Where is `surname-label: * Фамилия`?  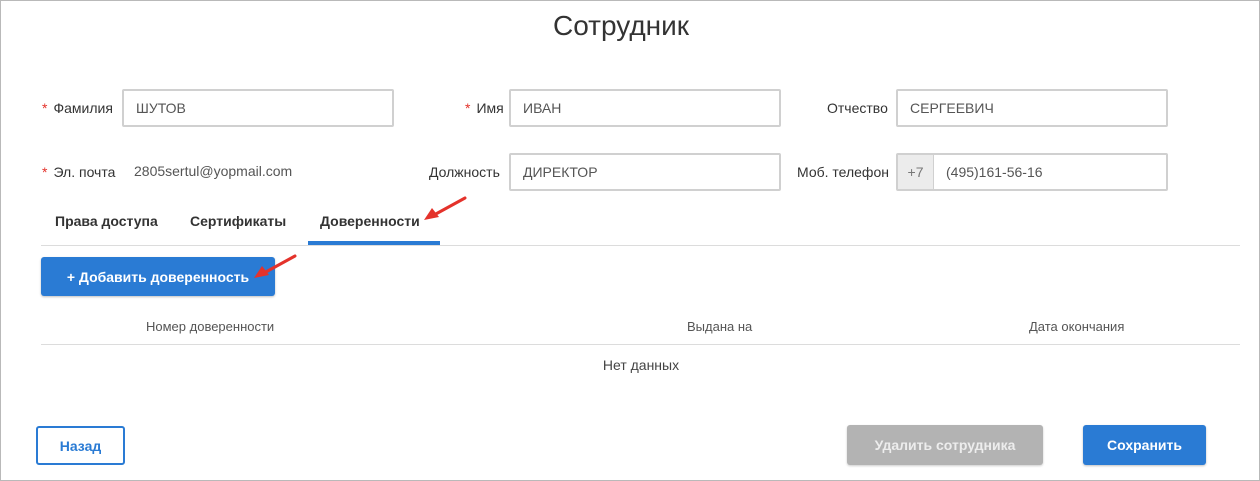
surname-label: * Фамилия is located at coordinates (77, 108).